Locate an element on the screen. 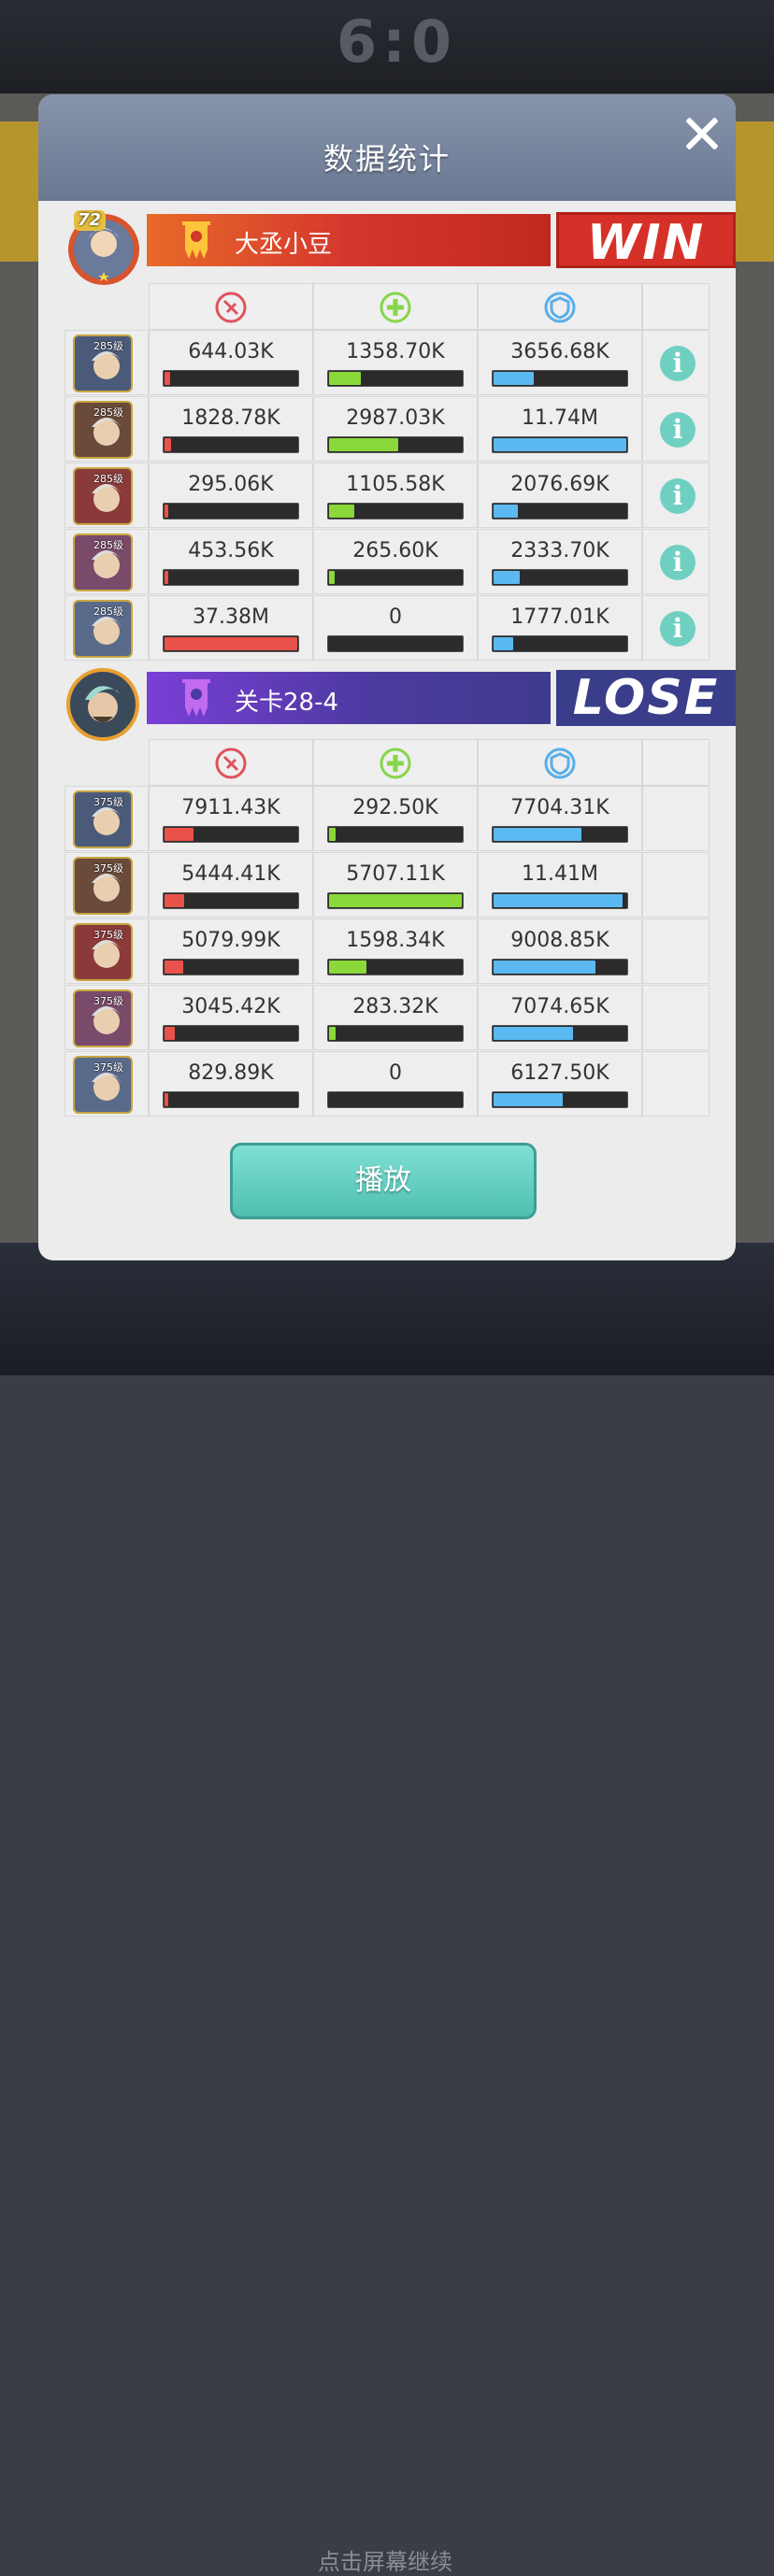  heal-cell: 265.60K is located at coordinates (395, 562).